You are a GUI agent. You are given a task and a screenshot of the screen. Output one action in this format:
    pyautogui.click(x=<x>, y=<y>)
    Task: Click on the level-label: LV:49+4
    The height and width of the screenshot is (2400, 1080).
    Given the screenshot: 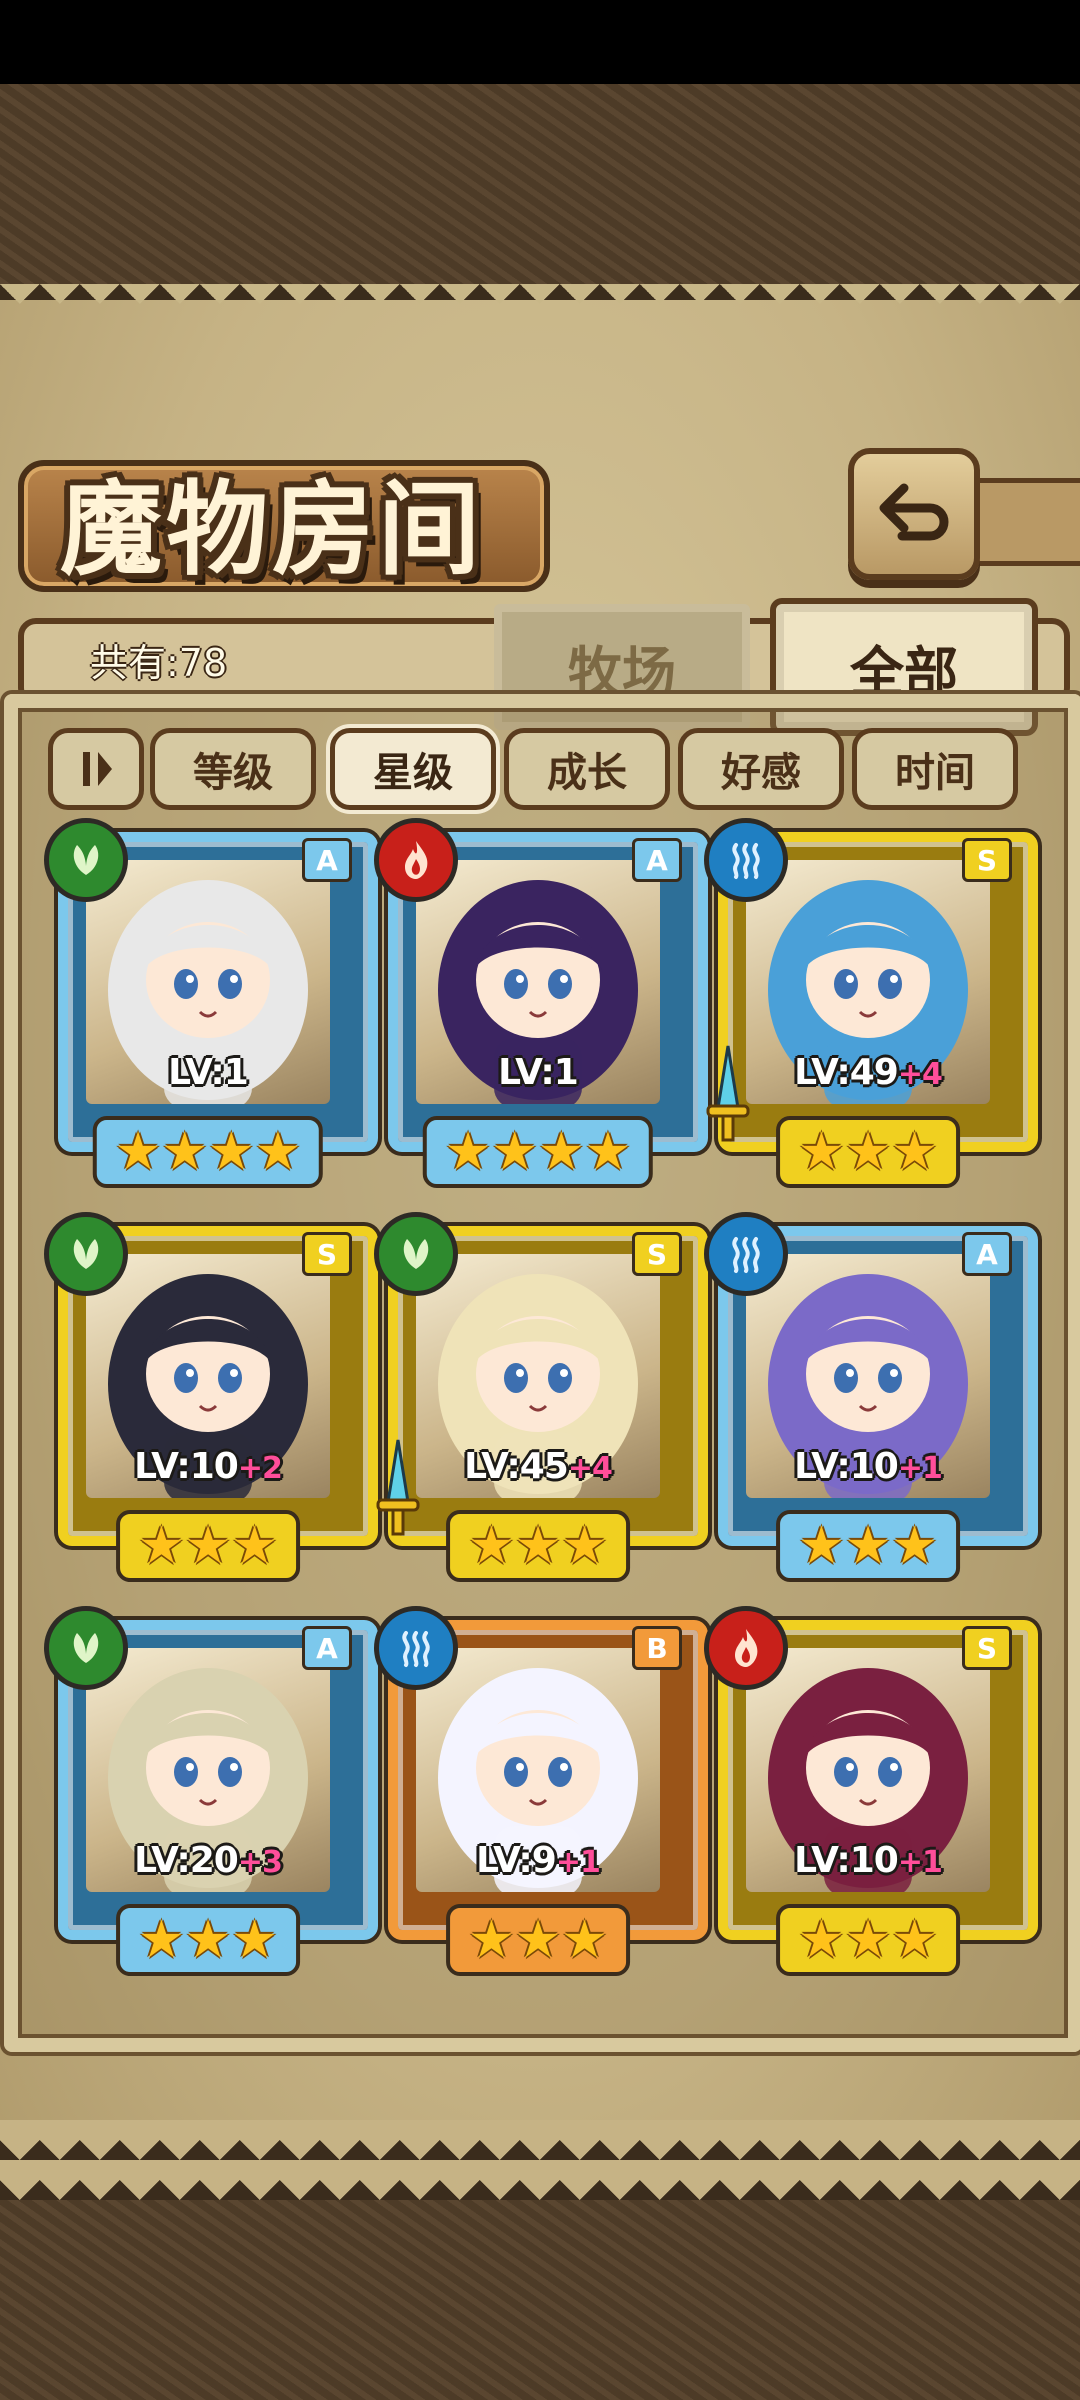 What is the action you would take?
    pyautogui.click(x=868, y=1072)
    